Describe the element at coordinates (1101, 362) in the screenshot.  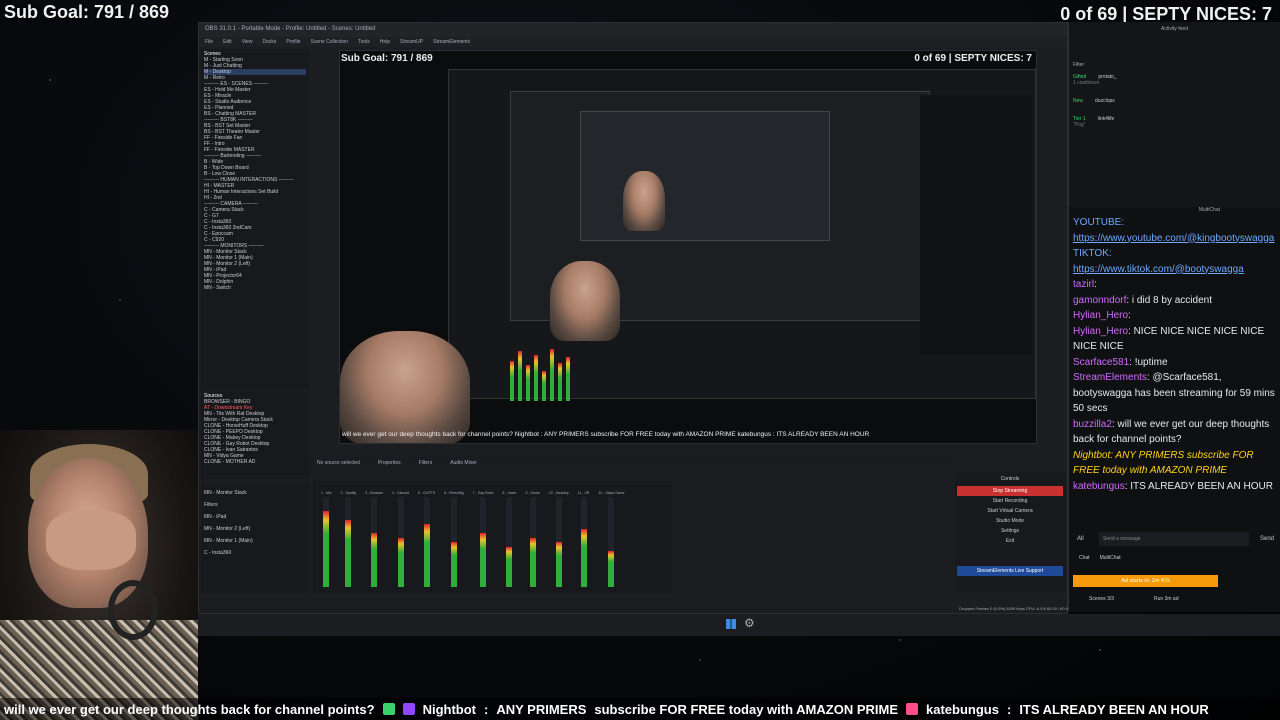
I see `chat-username: Scarface581` at that location.